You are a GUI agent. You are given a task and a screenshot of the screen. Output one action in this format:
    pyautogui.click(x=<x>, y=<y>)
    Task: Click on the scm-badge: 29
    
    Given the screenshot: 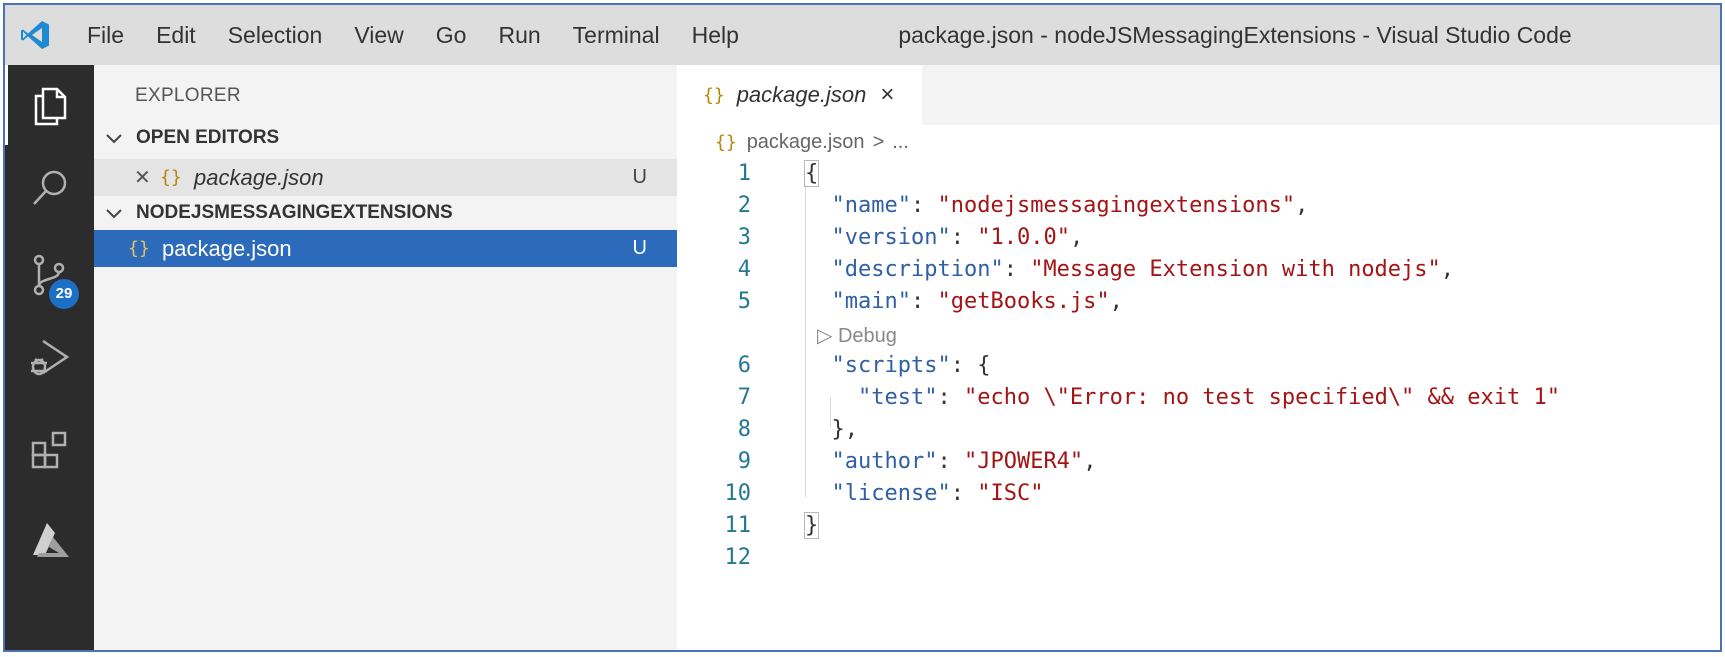 What is the action you would take?
    pyautogui.click(x=64, y=294)
    